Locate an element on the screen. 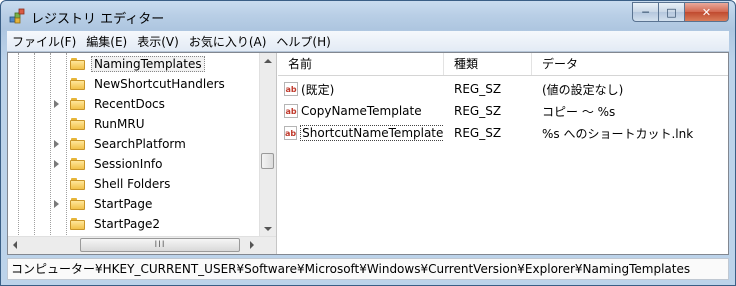 The image size is (736, 286). minimize-button: ─ is located at coordinates (645, 12).